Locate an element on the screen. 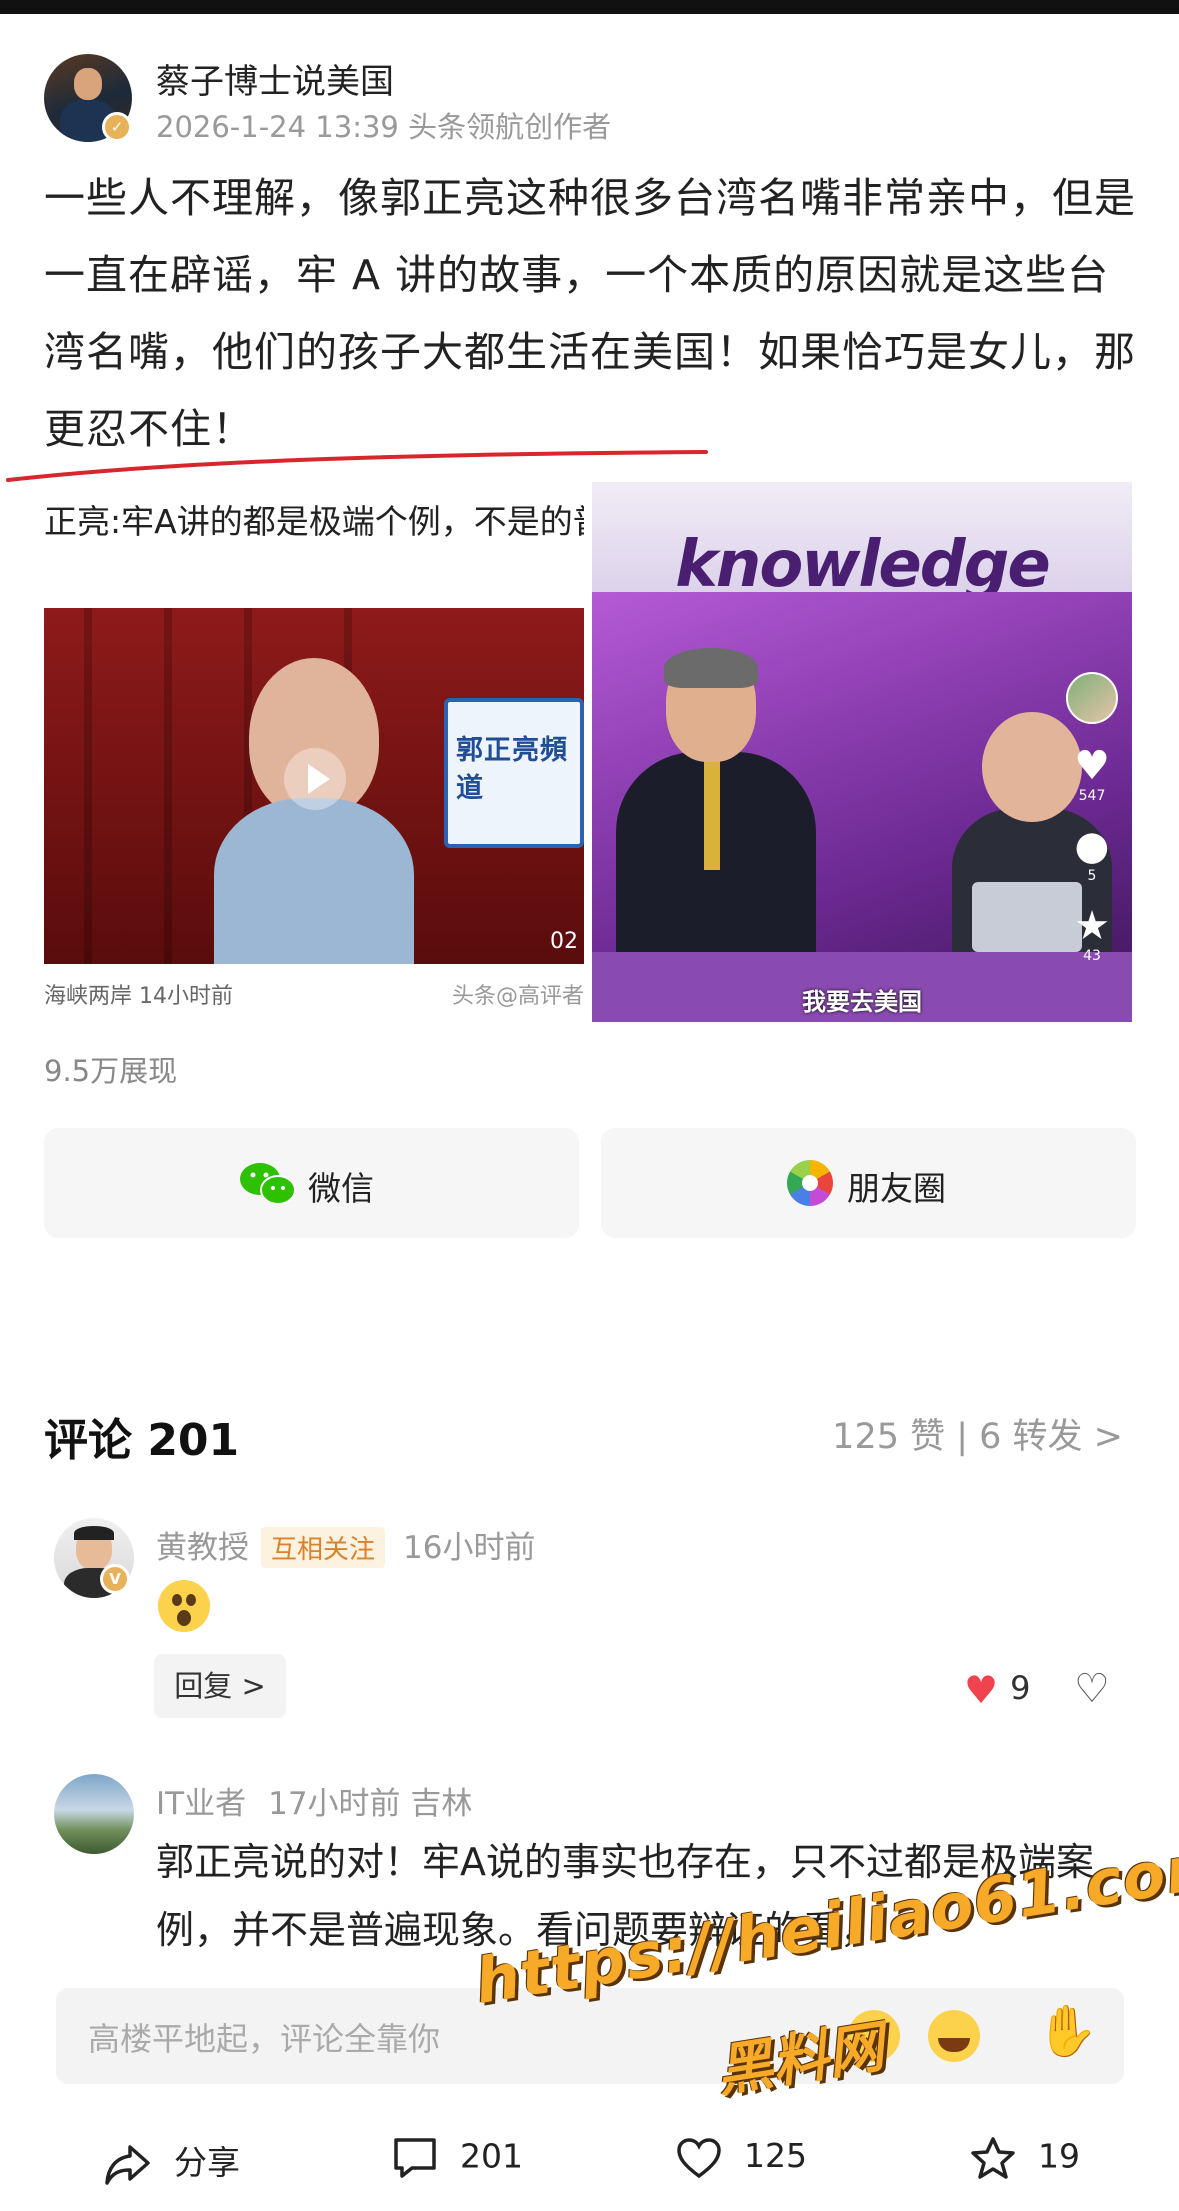  video-duration: 02 is located at coordinates (564, 941).